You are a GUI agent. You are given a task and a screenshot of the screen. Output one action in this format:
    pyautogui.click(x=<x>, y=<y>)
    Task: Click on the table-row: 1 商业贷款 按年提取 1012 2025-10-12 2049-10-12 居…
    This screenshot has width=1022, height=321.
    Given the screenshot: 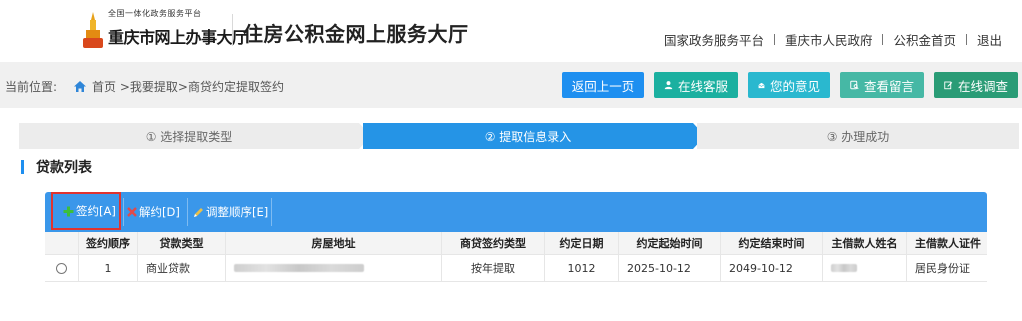 What is the action you would take?
    pyautogui.click(x=516, y=268)
    